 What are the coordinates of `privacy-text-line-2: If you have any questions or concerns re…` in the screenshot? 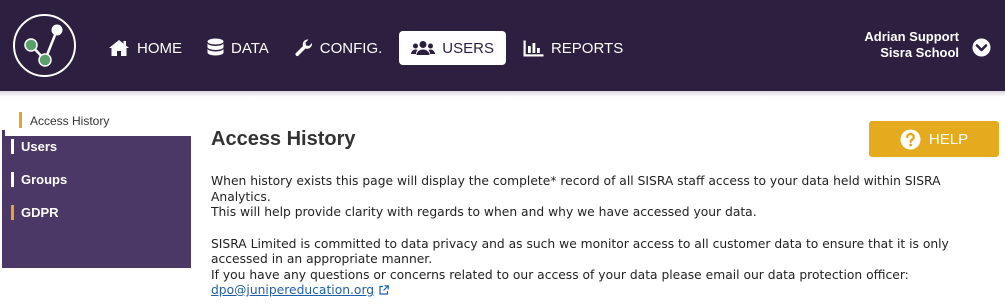 It's located at (560, 274).